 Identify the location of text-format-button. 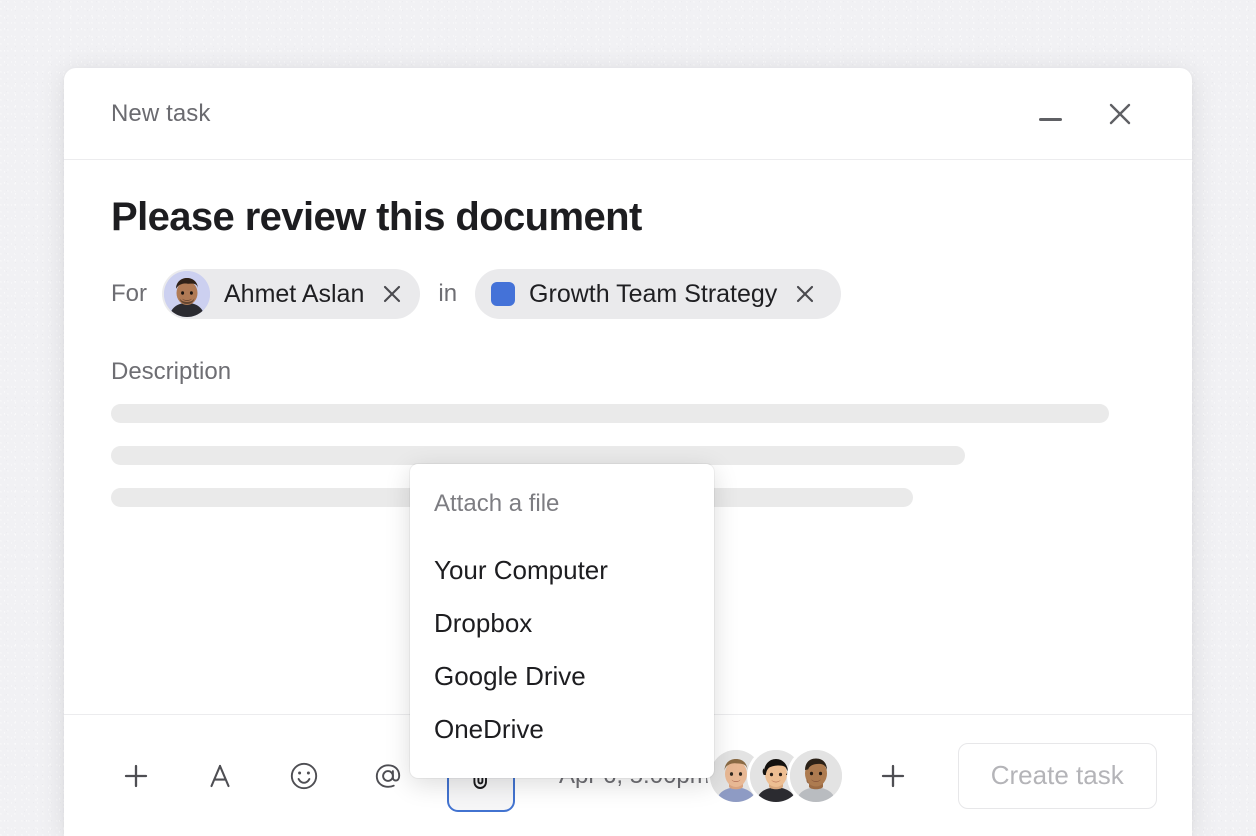
(220, 776).